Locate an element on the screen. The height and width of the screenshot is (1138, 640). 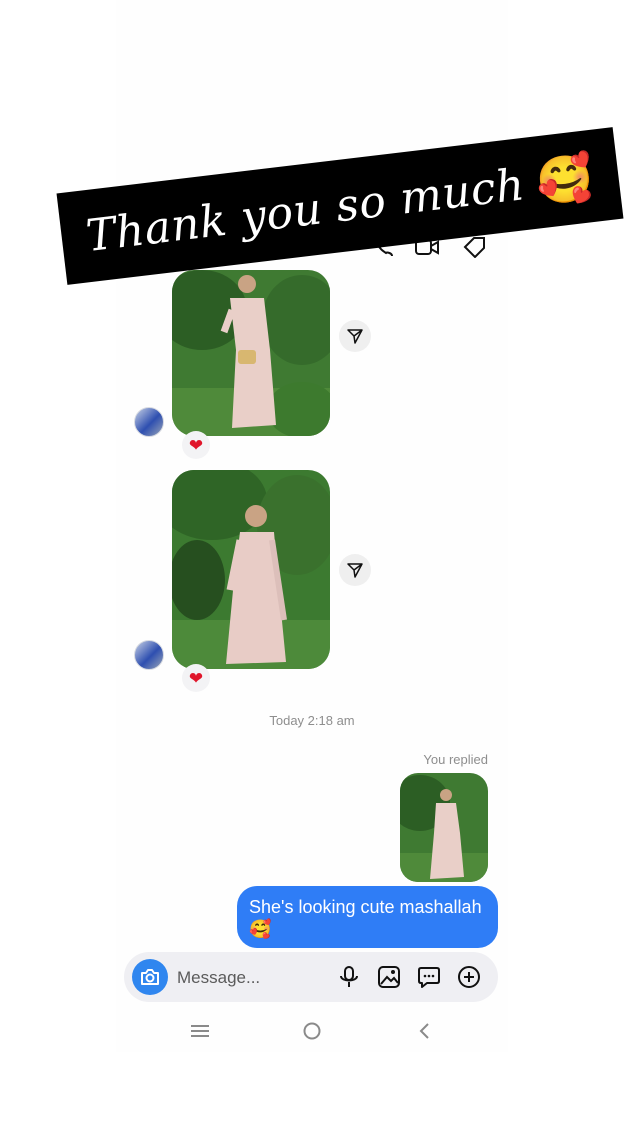
microphone-icon is located at coordinates (349, 976).